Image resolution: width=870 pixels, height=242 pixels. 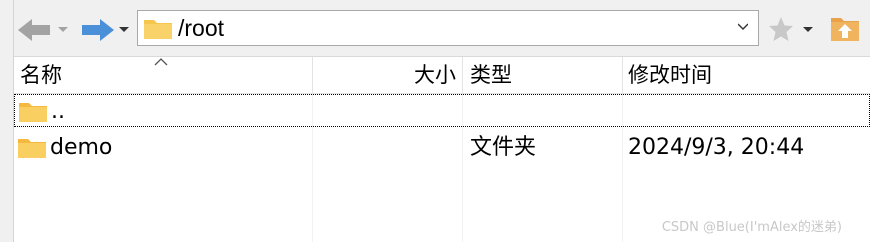 I want to click on chevron-down-icon, so click(x=743, y=27).